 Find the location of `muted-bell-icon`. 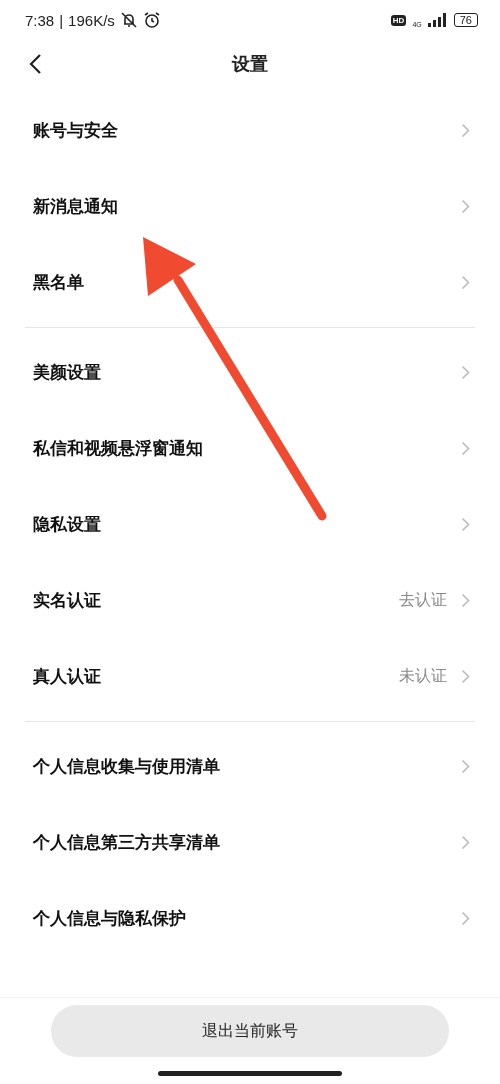

muted-bell-icon is located at coordinates (128, 20).